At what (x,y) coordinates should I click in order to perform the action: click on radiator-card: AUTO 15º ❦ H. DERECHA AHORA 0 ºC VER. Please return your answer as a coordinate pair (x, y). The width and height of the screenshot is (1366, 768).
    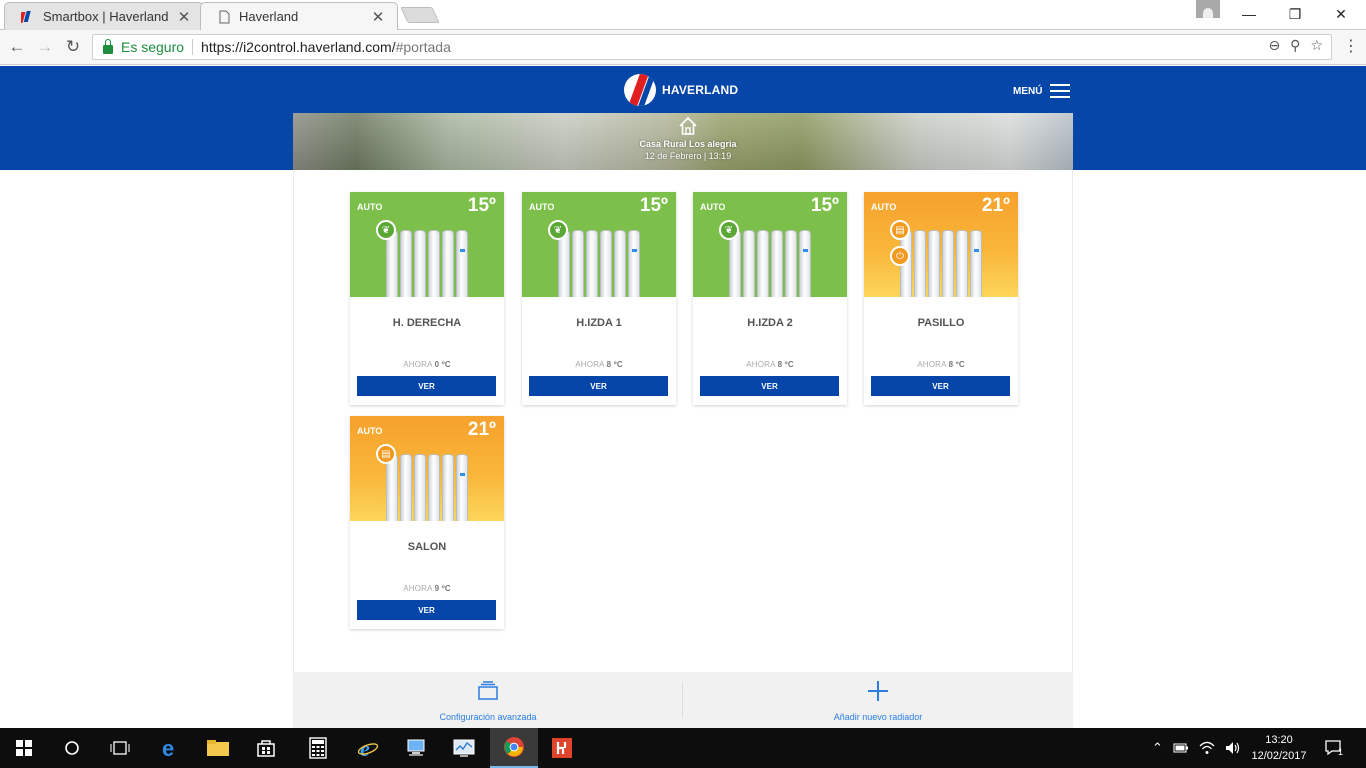
    Looking at the image, I should click on (427, 298).